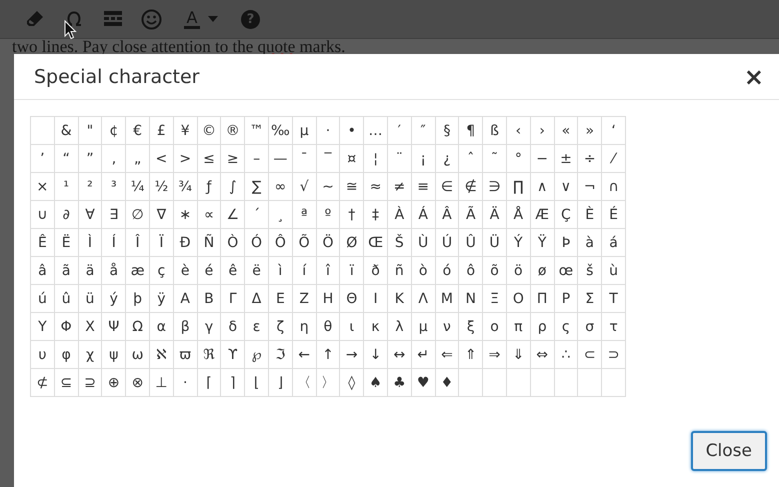 The image size is (779, 487). I want to click on character-cell: ⇑, so click(470, 354).